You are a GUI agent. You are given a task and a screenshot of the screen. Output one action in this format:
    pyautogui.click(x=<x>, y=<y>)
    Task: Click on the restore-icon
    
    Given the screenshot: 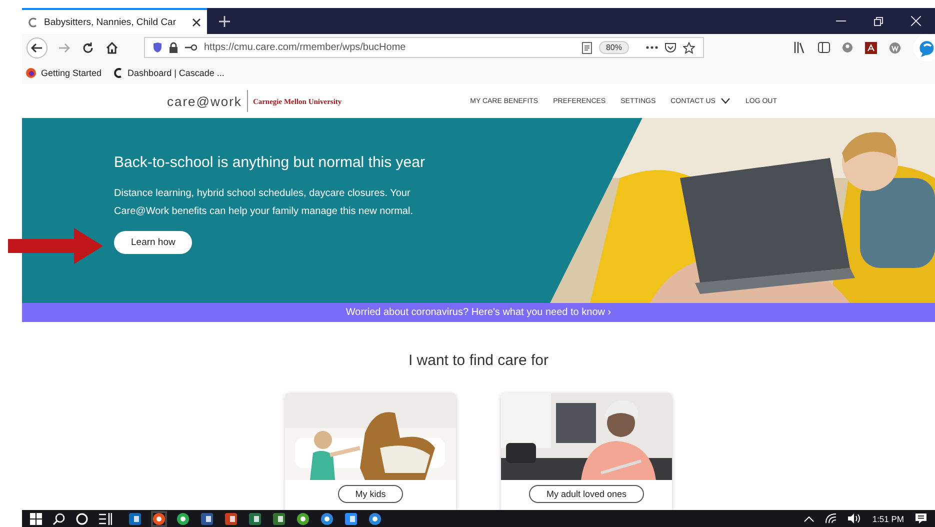 What is the action you would take?
    pyautogui.click(x=878, y=21)
    